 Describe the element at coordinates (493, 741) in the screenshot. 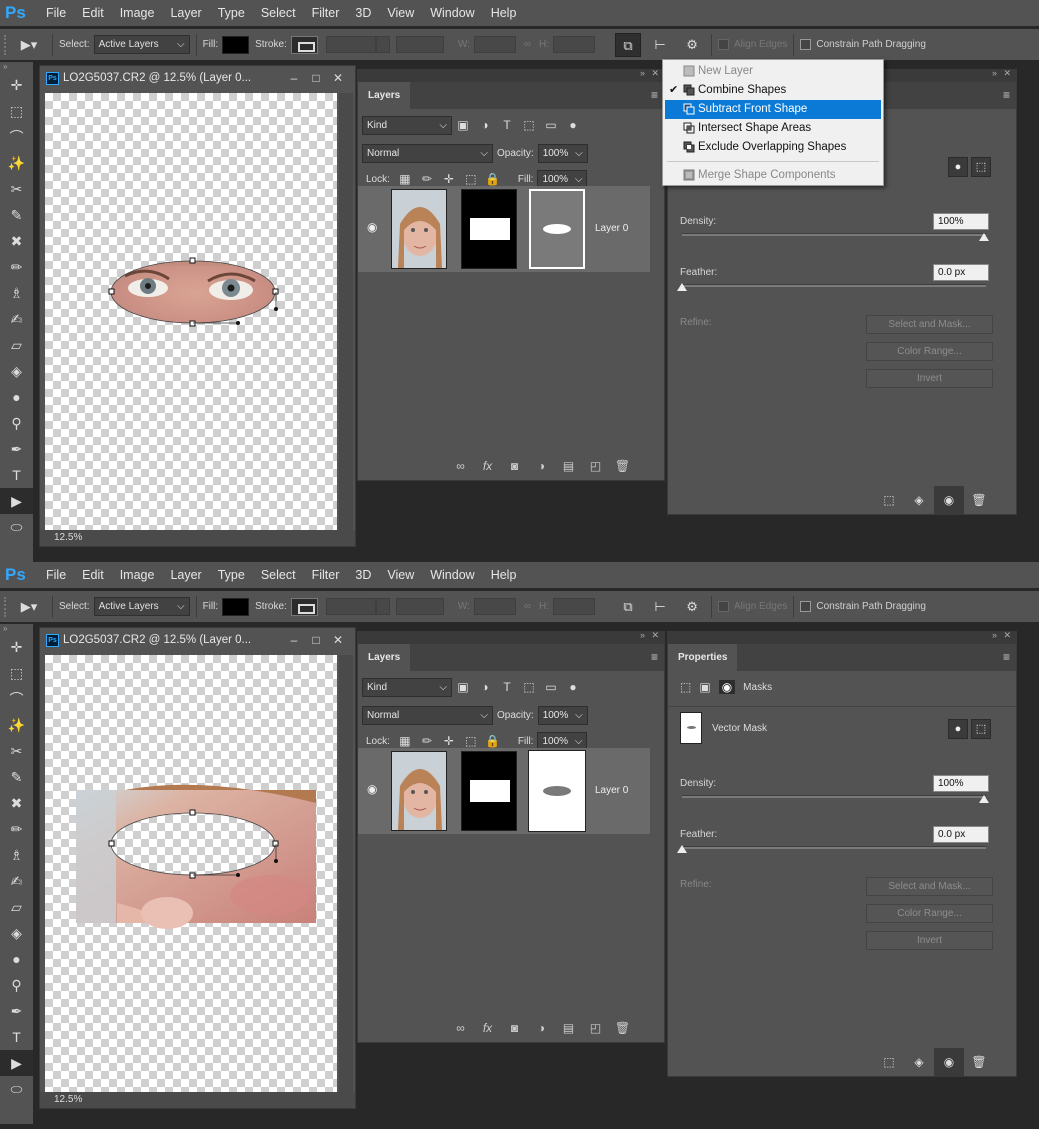

I see `lock-all-icon: 🔒` at that location.